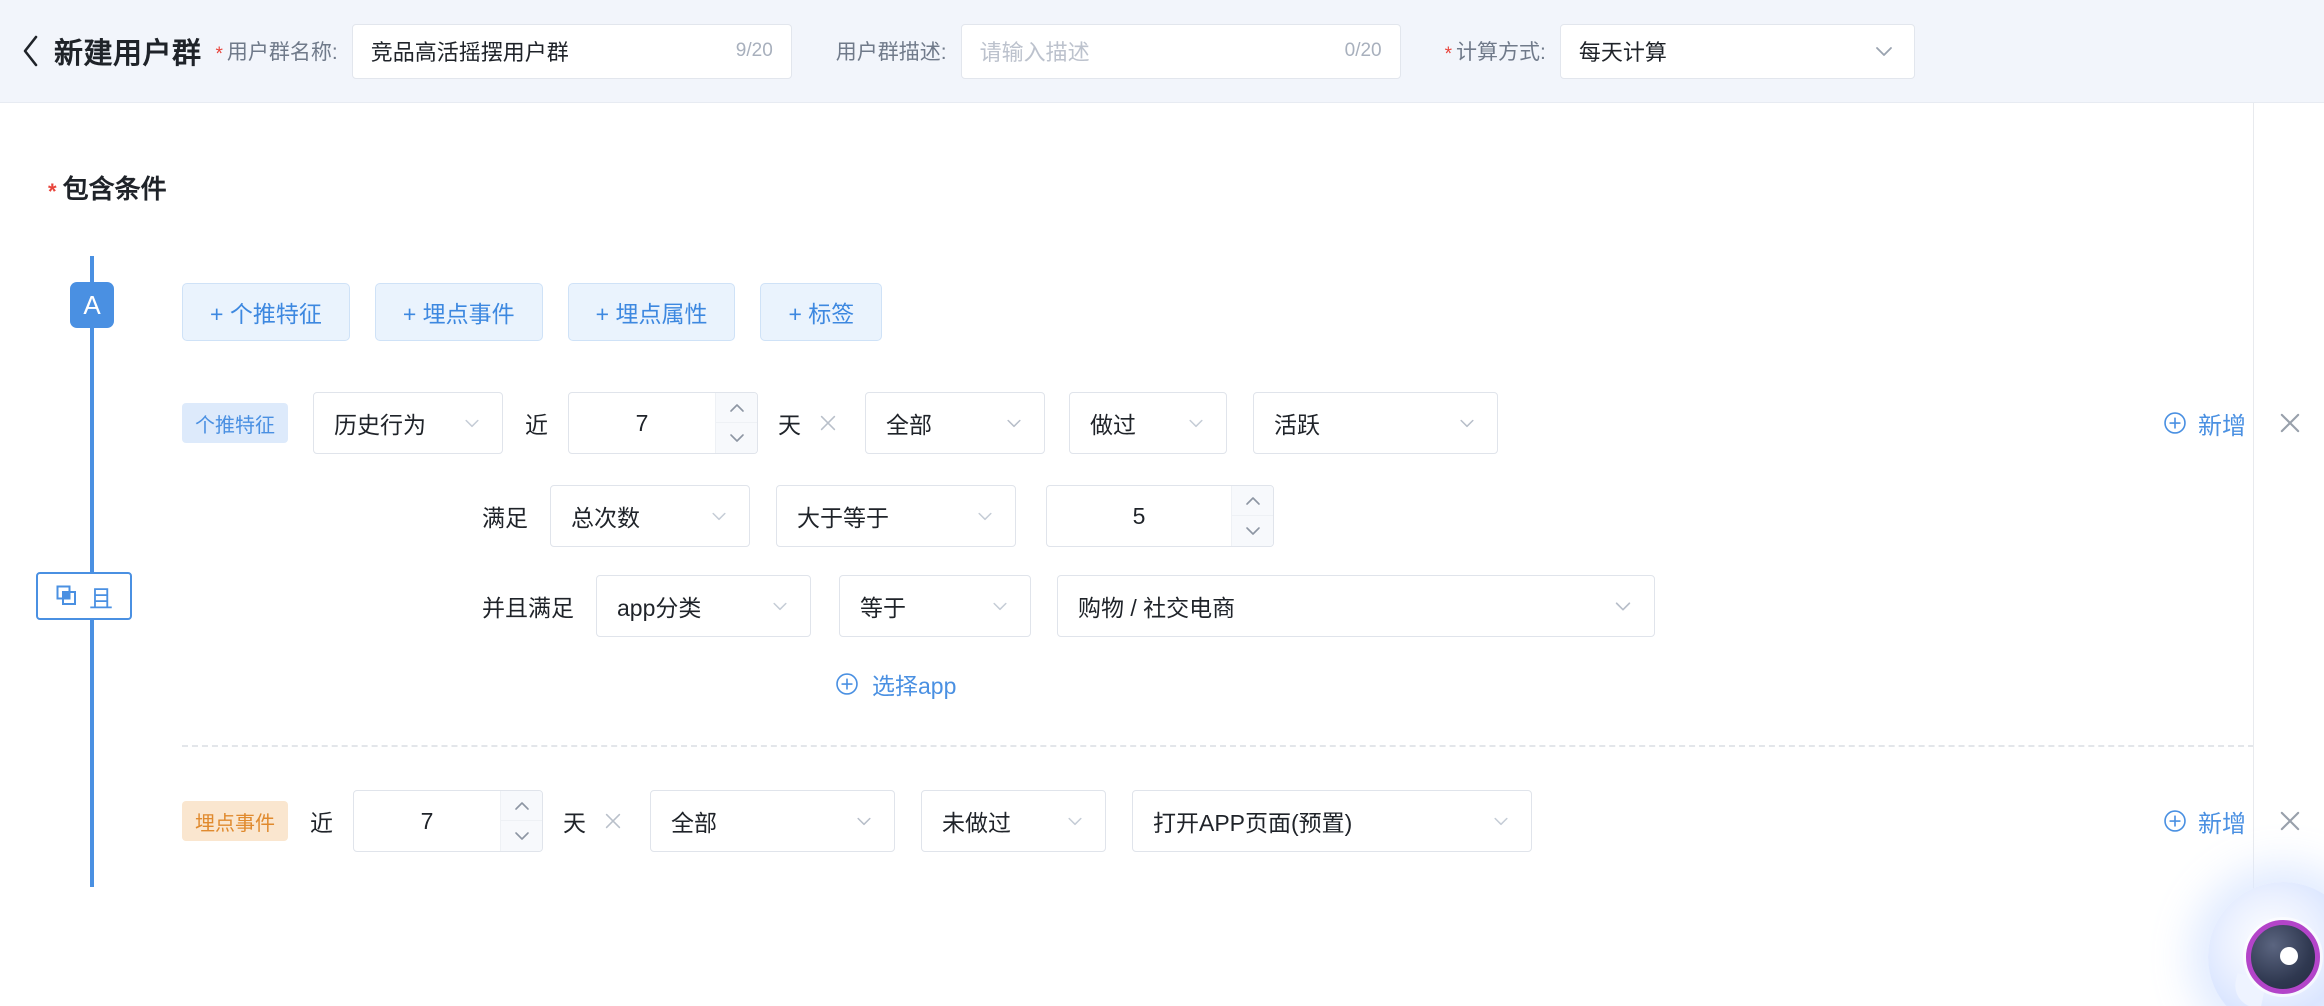 The height and width of the screenshot is (1006, 2324). I want to click on rule-2-scope-select: 全部, so click(772, 821).